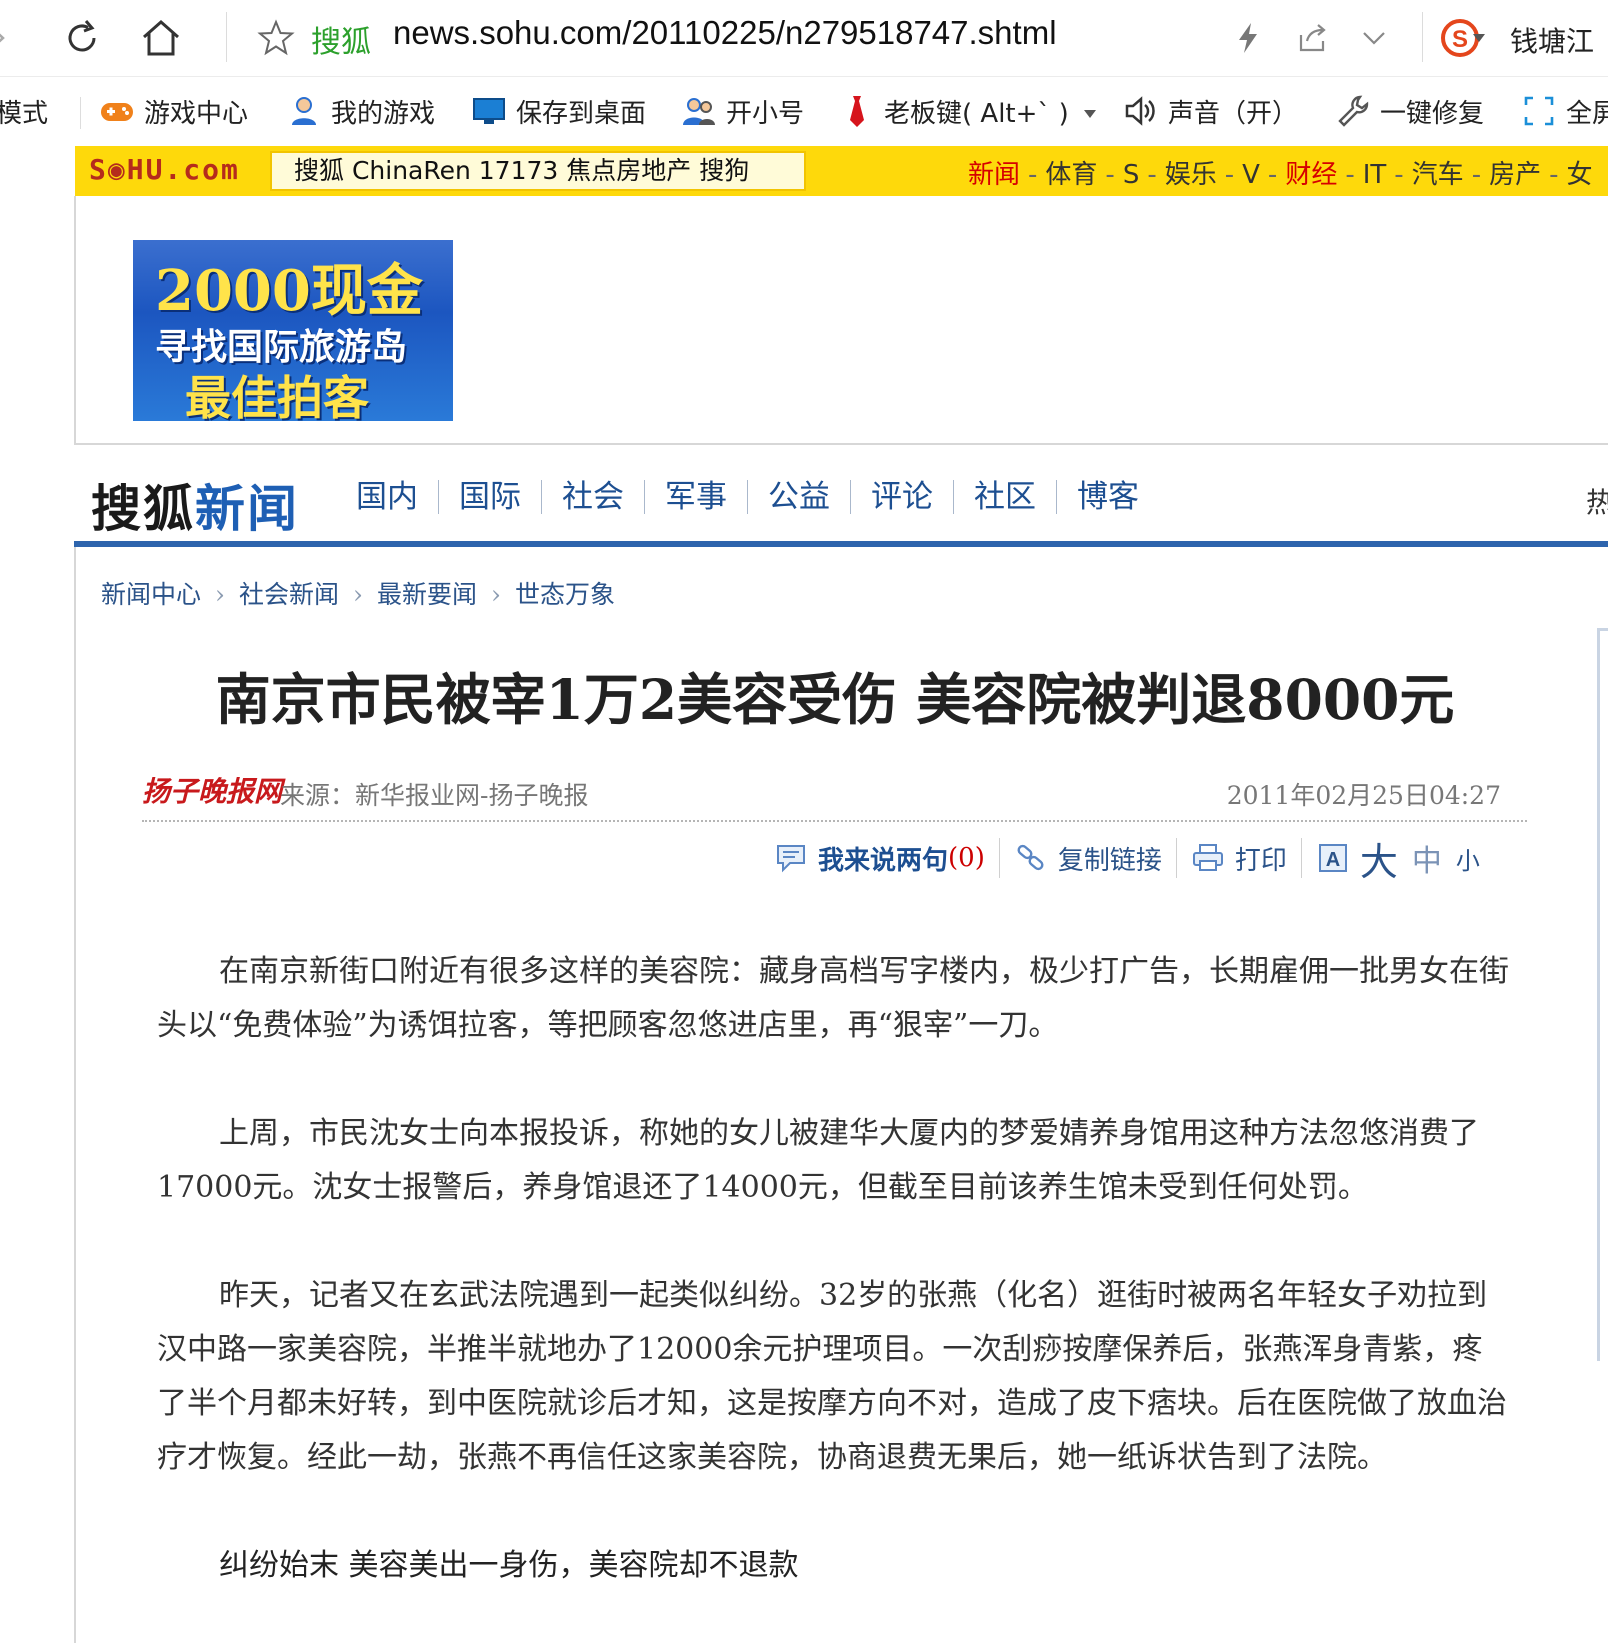  What do you see at coordinates (276, 38) in the screenshot?
I see `bookmark-star-icon` at bounding box center [276, 38].